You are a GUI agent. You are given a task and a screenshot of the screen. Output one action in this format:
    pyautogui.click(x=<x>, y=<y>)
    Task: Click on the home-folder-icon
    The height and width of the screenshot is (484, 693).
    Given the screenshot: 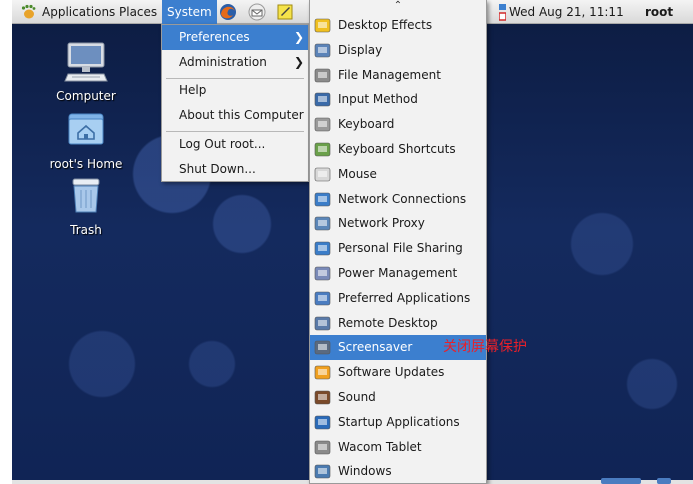 What is the action you would take?
    pyautogui.click(x=86, y=129)
    